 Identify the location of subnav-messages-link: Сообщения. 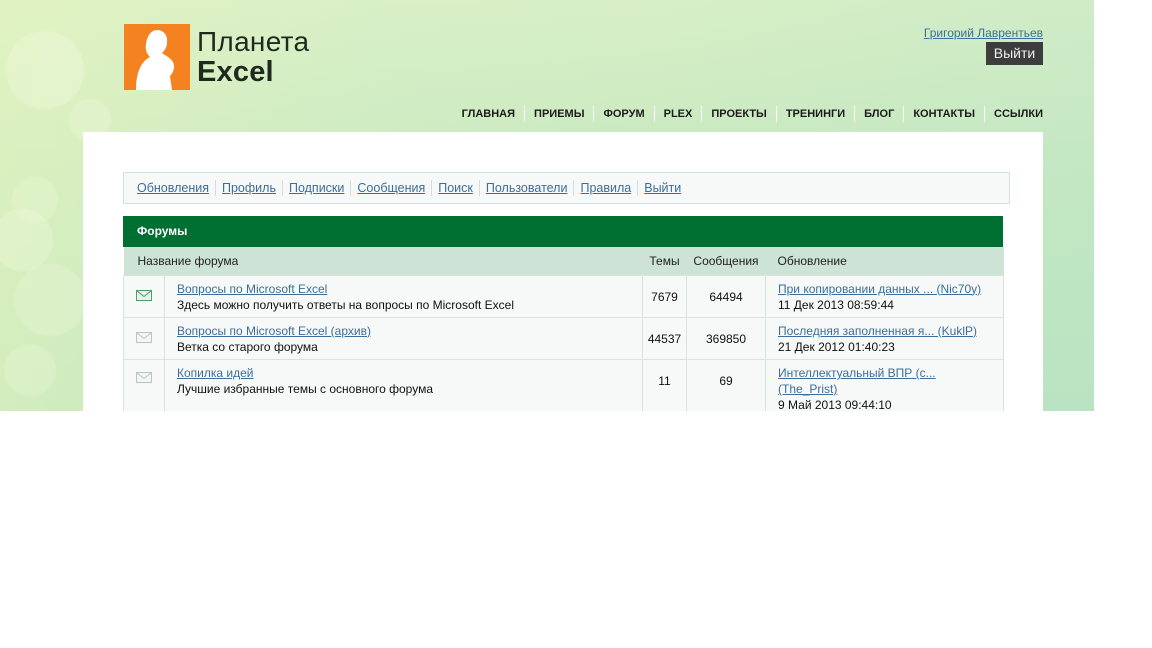
(390, 188).